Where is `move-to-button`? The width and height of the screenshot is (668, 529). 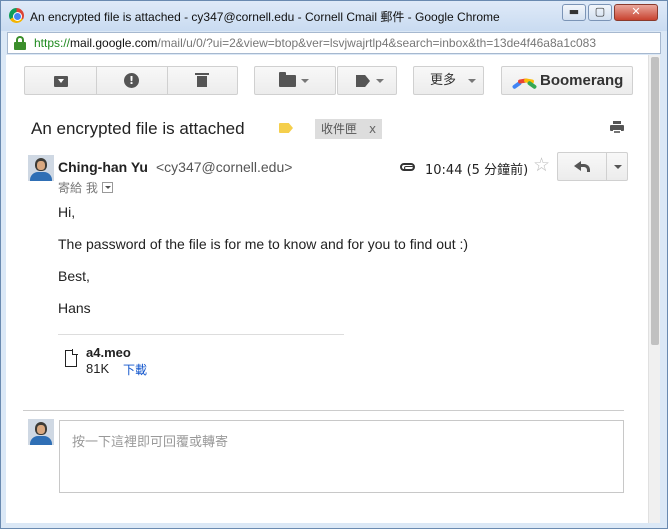
move-to-button is located at coordinates (295, 80).